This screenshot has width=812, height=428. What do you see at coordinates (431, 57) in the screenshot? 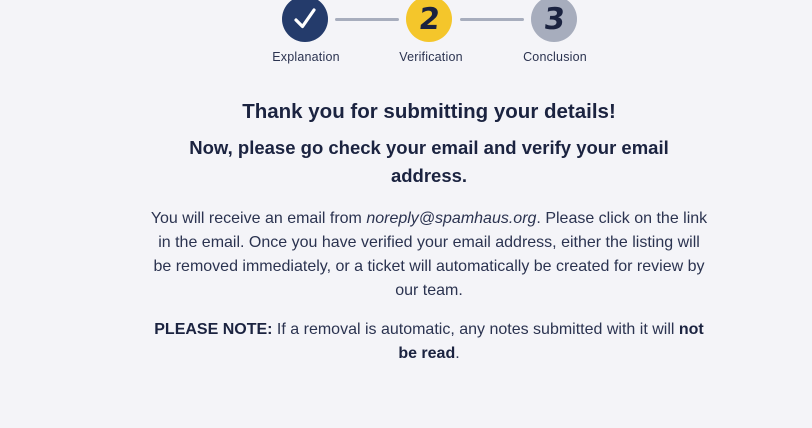
I see `step-label-verification: Verification` at bounding box center [431, 57].